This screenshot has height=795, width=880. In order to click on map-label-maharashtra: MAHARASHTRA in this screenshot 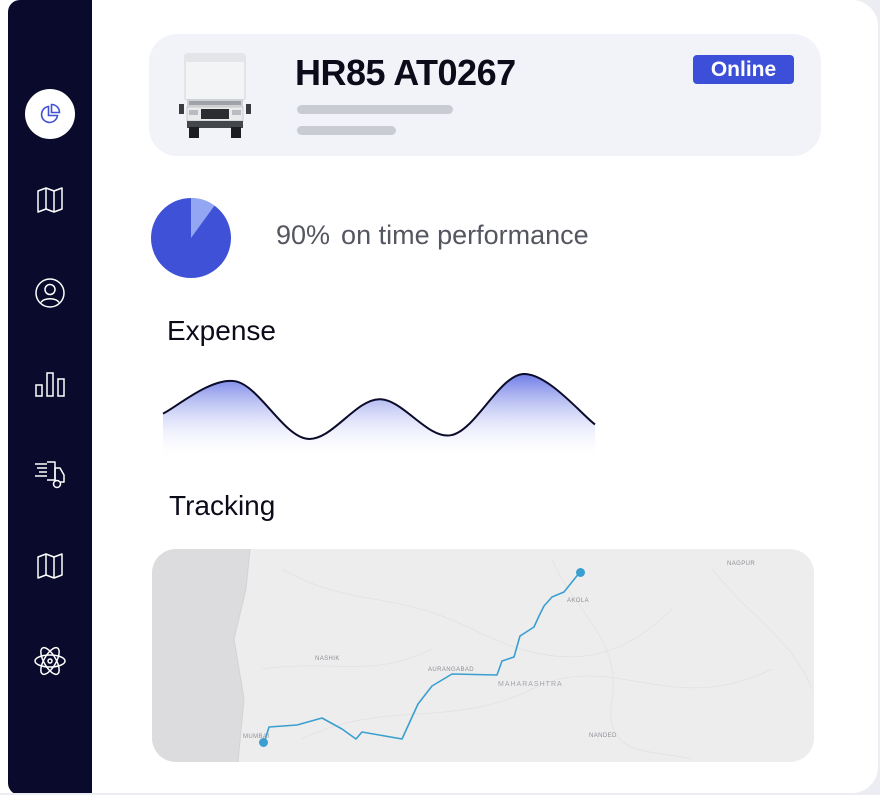, I will do `click(530, 684)`.